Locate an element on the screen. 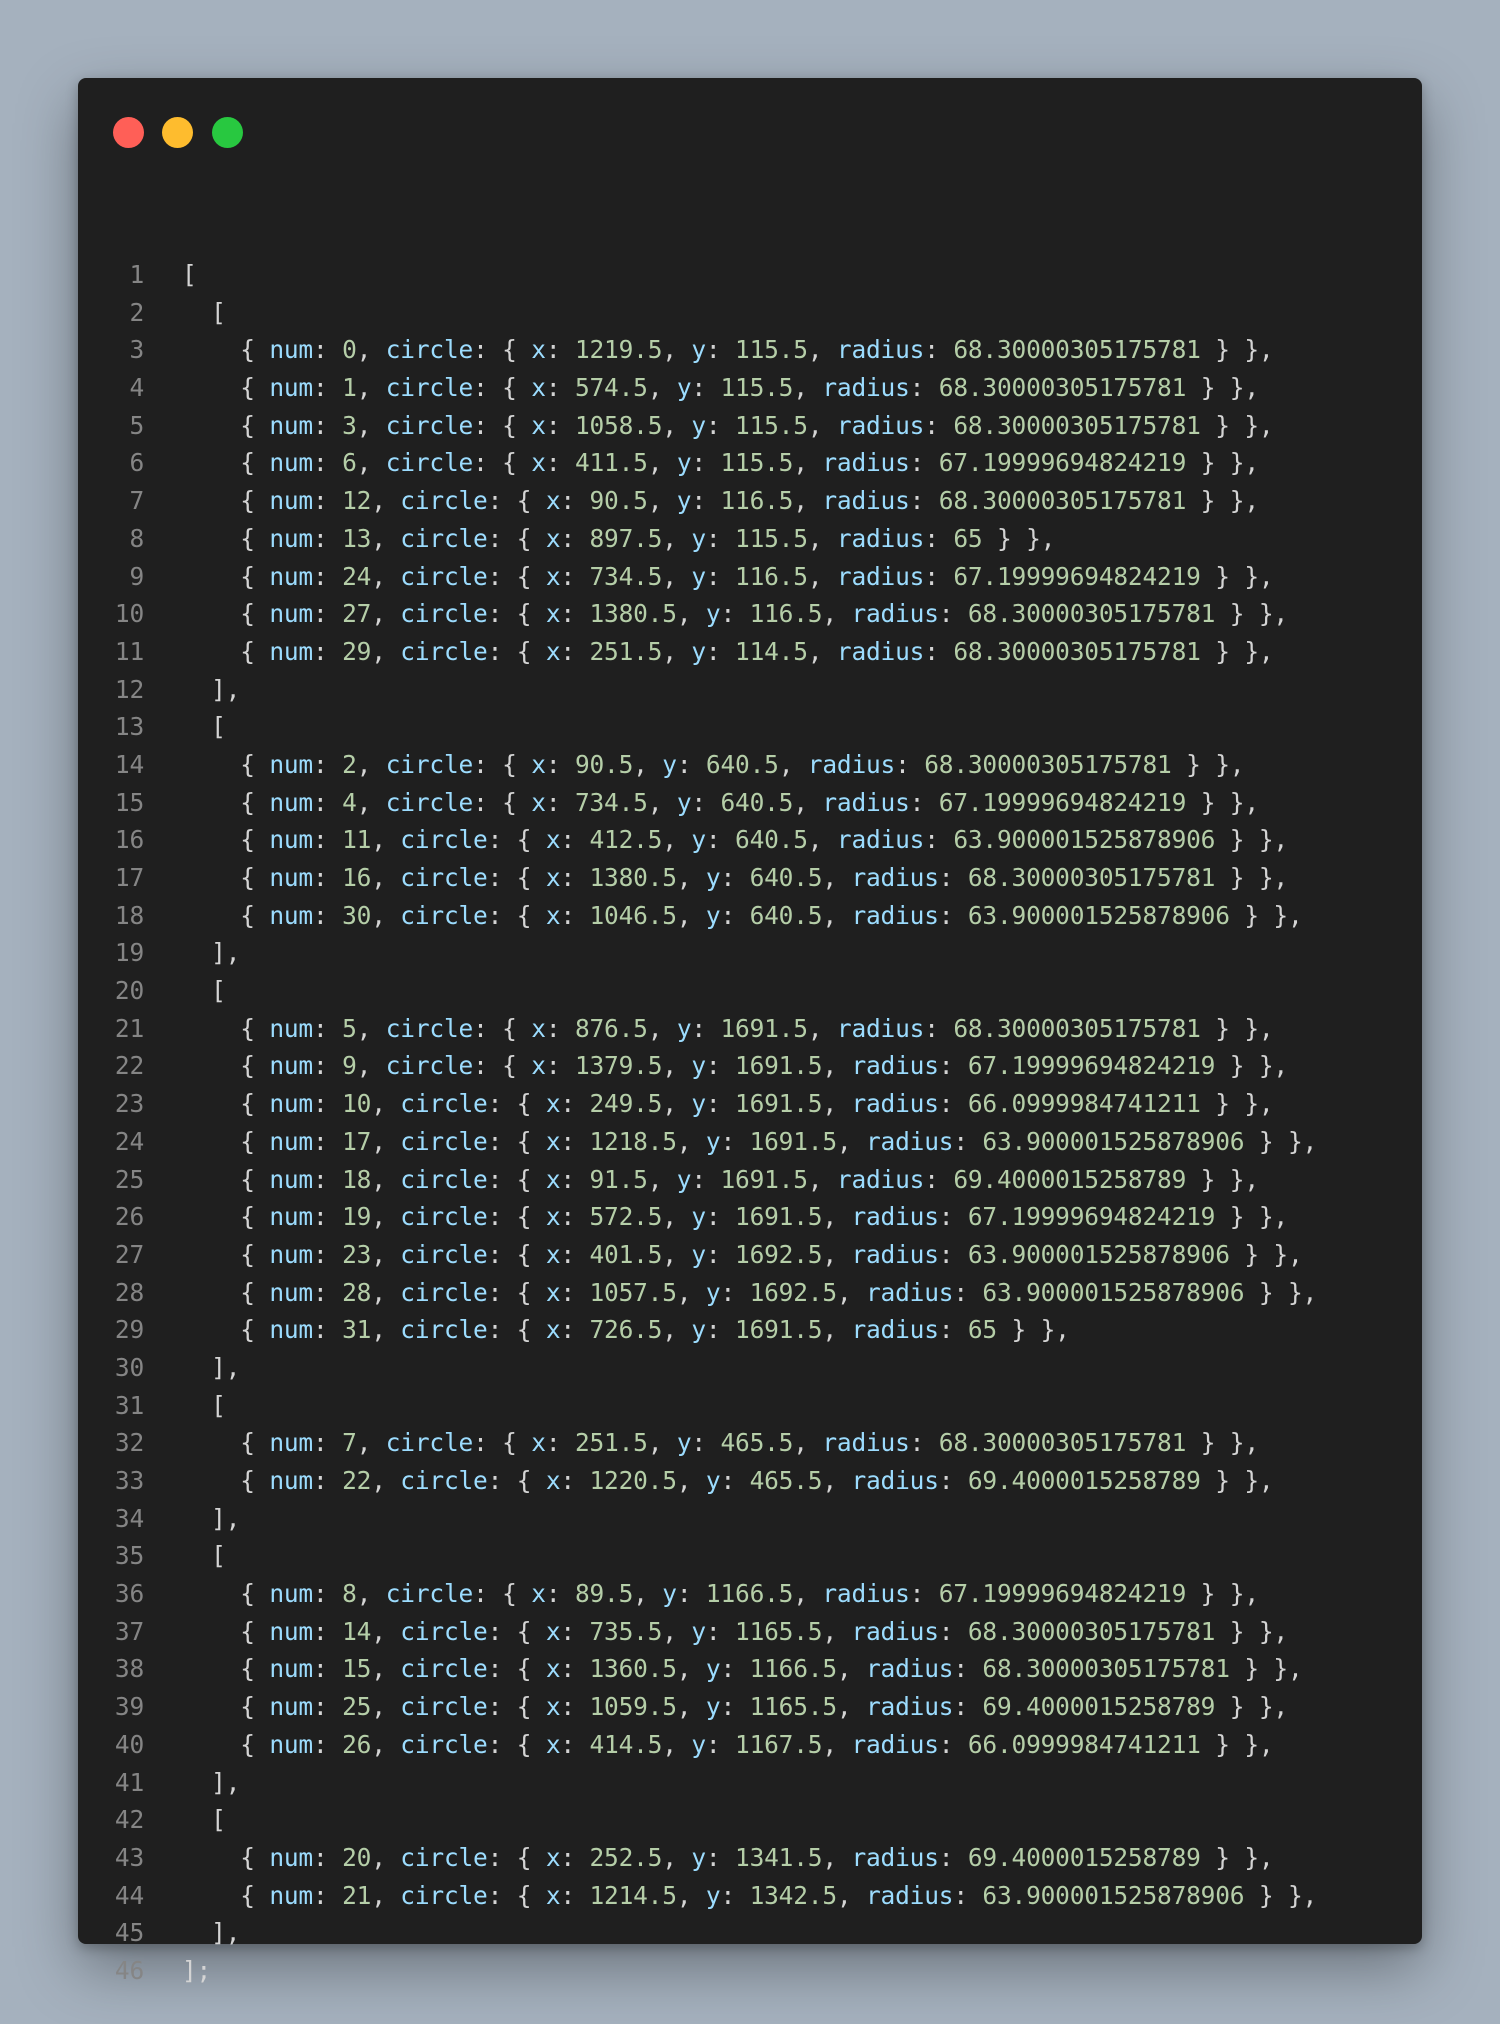  code-number: 640.5 is located at coordinates (786, 915).